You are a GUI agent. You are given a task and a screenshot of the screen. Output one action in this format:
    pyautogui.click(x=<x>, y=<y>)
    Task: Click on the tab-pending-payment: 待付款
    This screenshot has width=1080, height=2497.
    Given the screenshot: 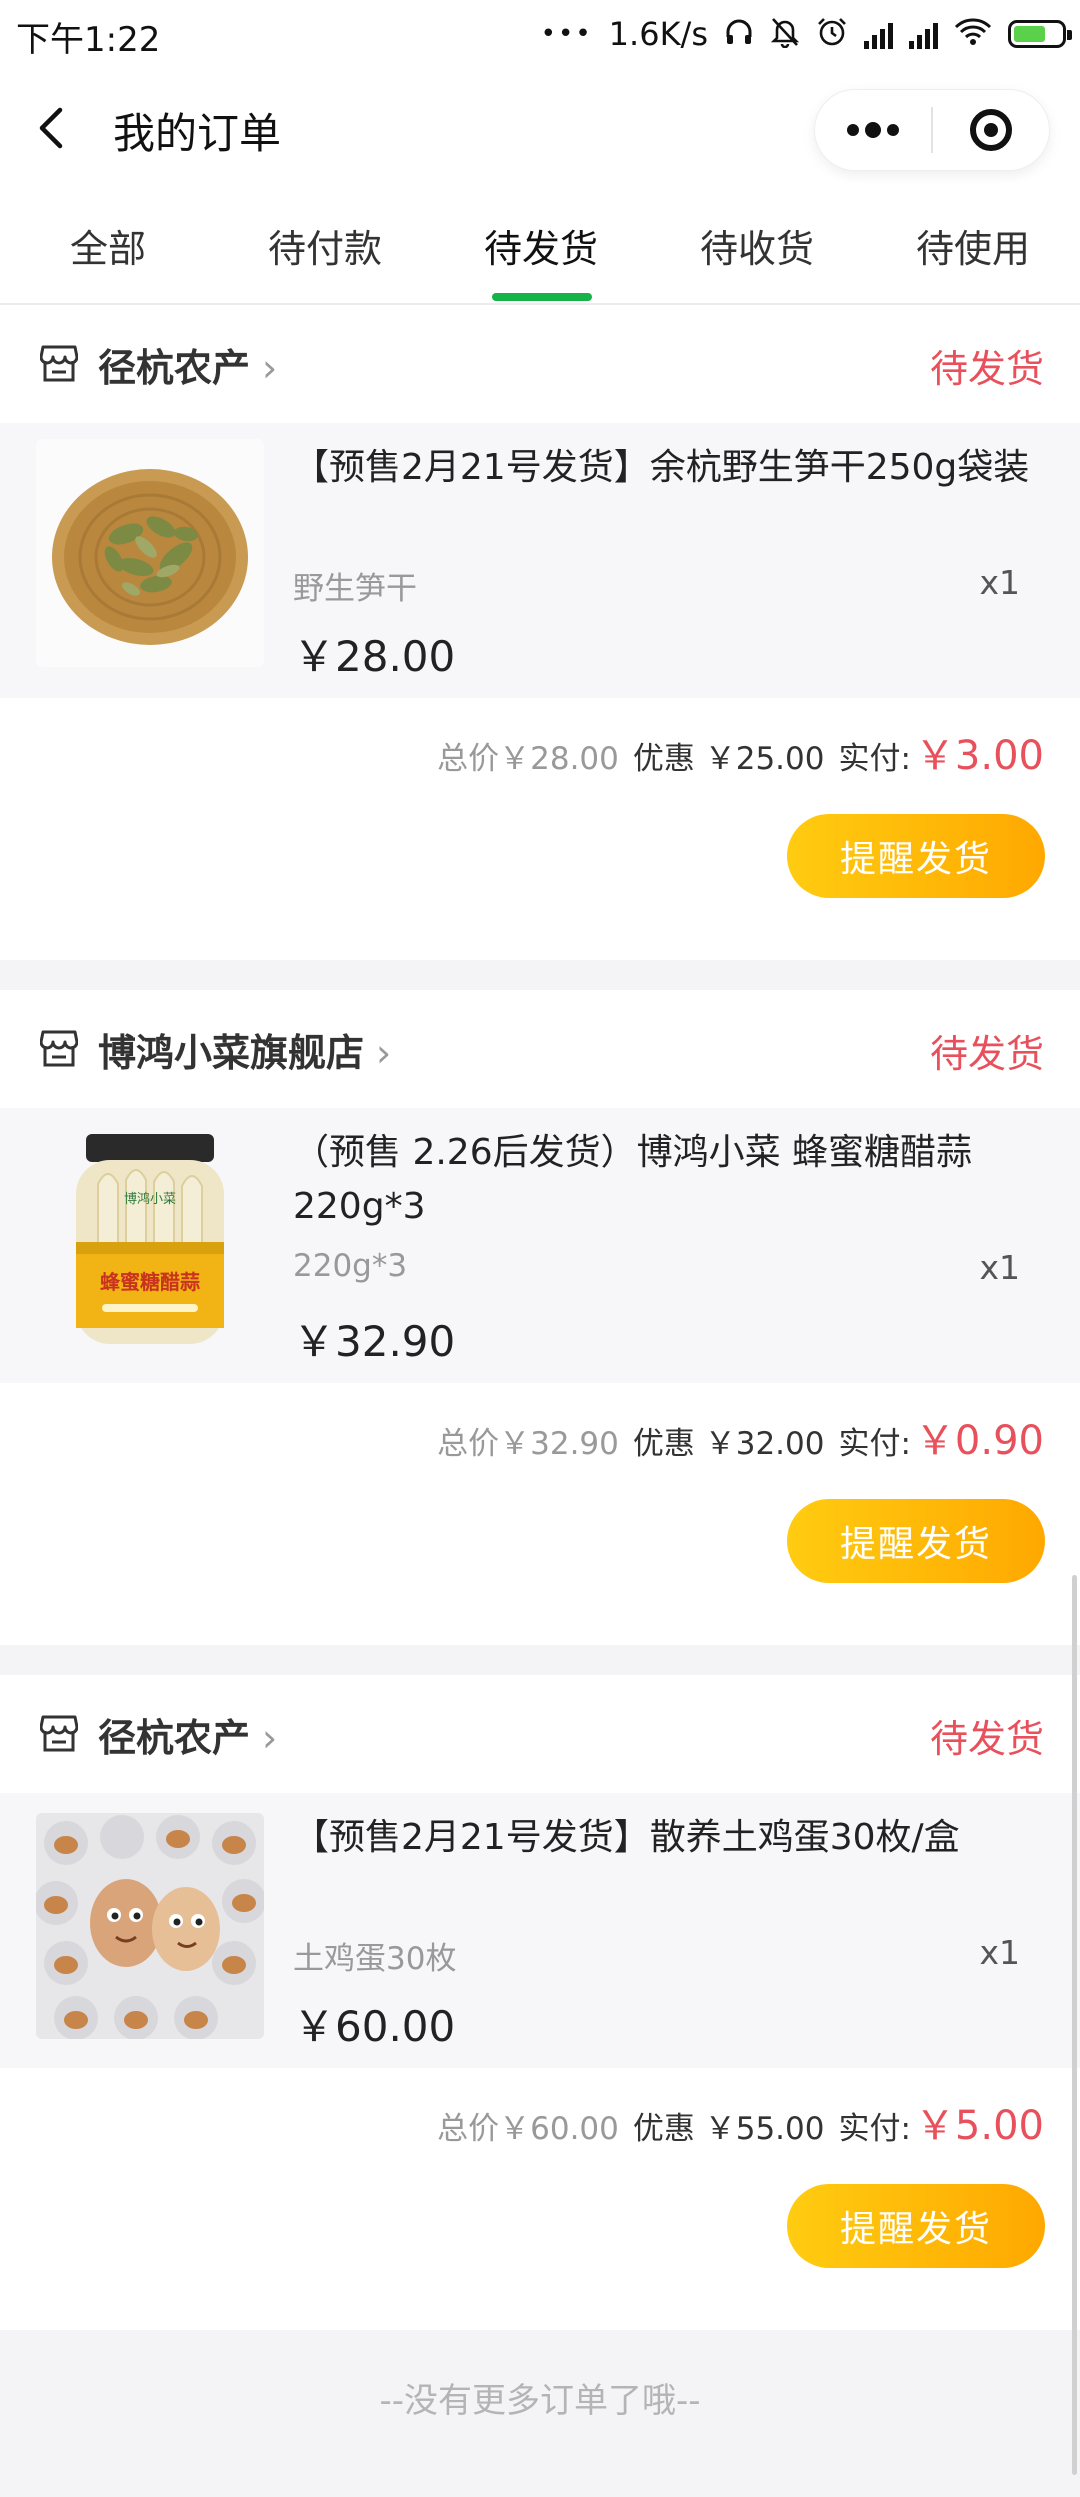 What is the action you would take?
    pyautogui.click(x=325, y=245)
    